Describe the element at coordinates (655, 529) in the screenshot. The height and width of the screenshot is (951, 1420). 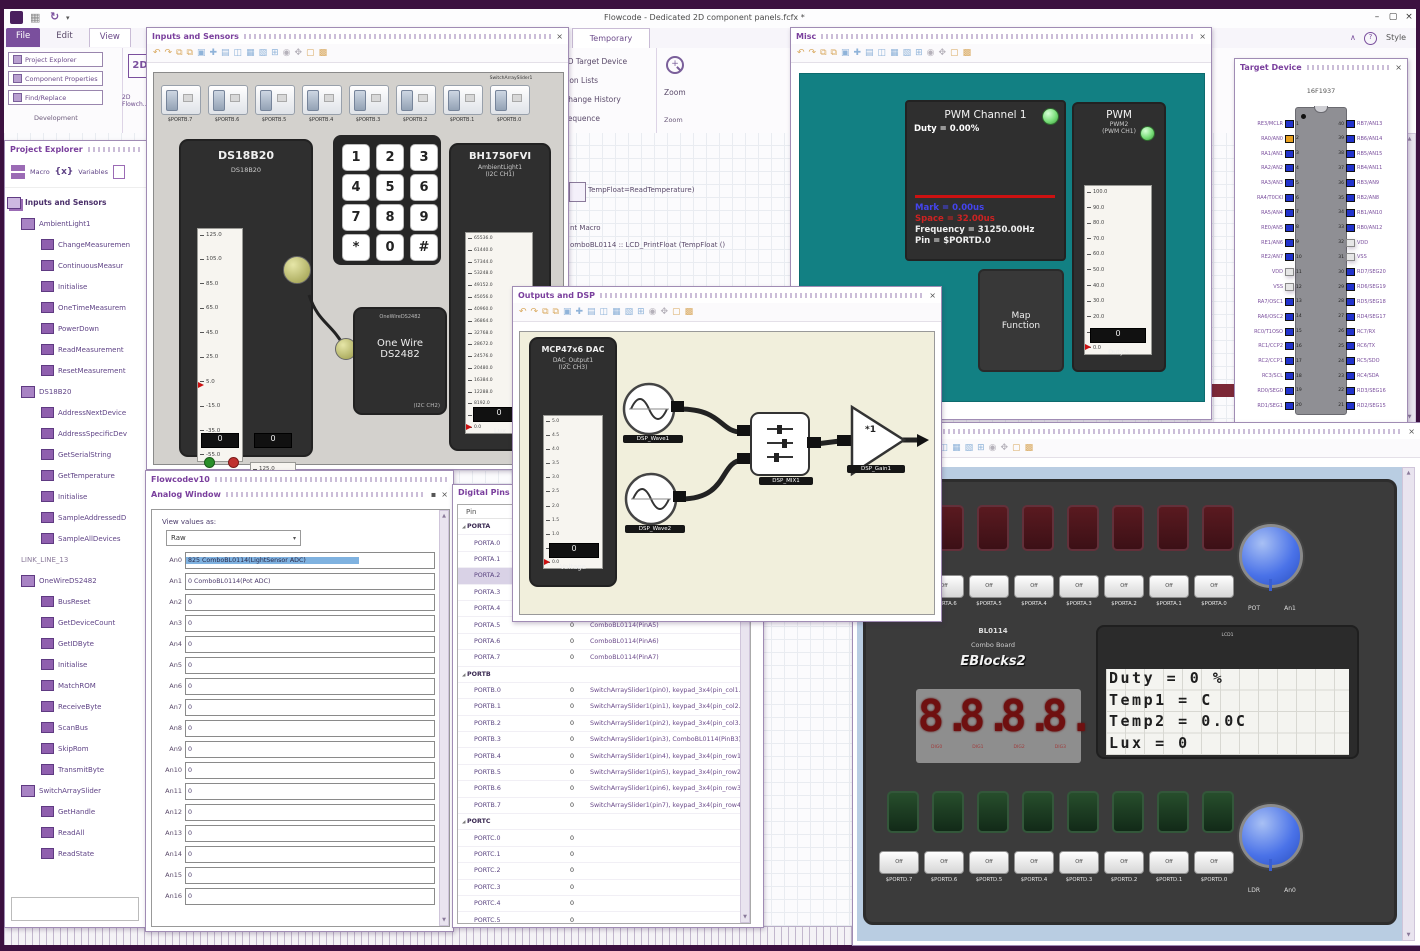
I see `wave2-label: DSP_Wave2` at that location.